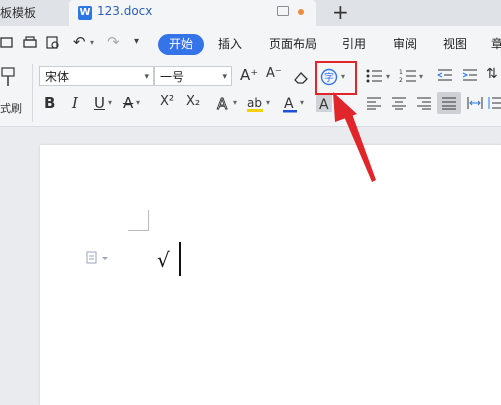  What do you see at coordinates (424, 103) in the screenshot?
I see `align-right-icon` at bounding box center [424, 103].